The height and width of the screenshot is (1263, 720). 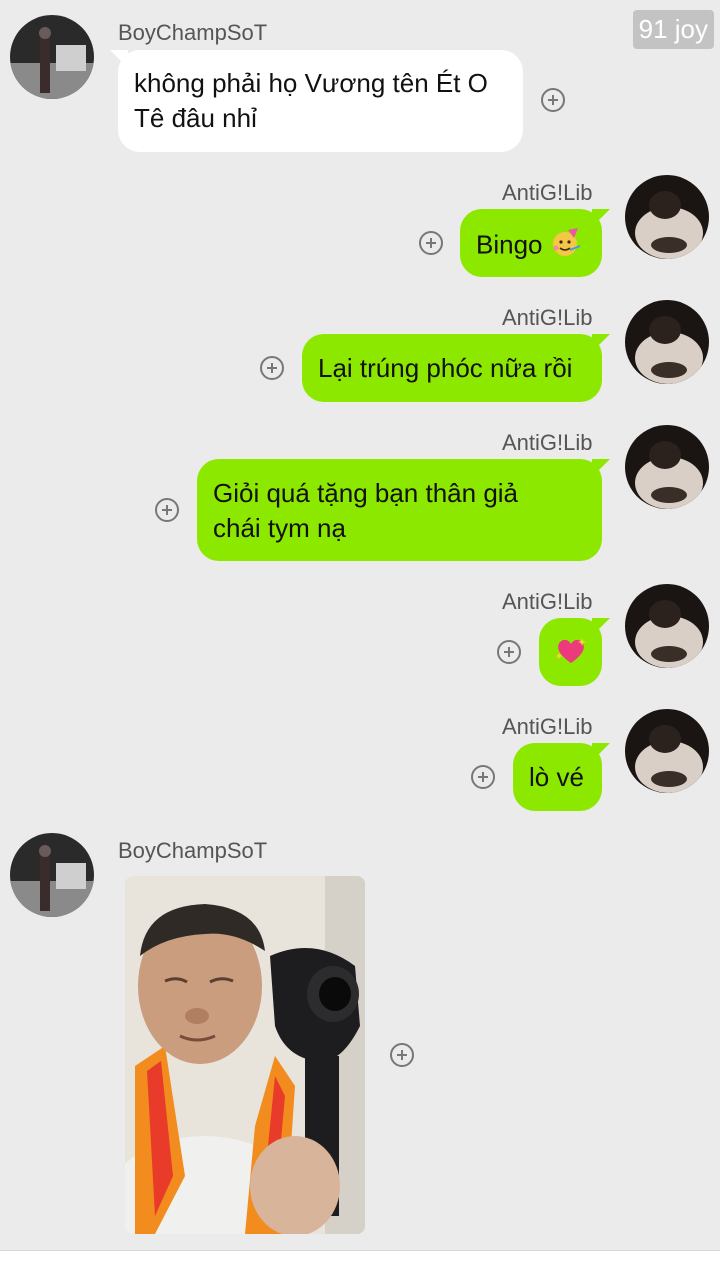 What do you see at coordinates (316, 101) in the screenshot?
I see `message-bubble: không phải họ Vương tên Ét O Tê đâu nhỉ` at bounding box center [316, 101].